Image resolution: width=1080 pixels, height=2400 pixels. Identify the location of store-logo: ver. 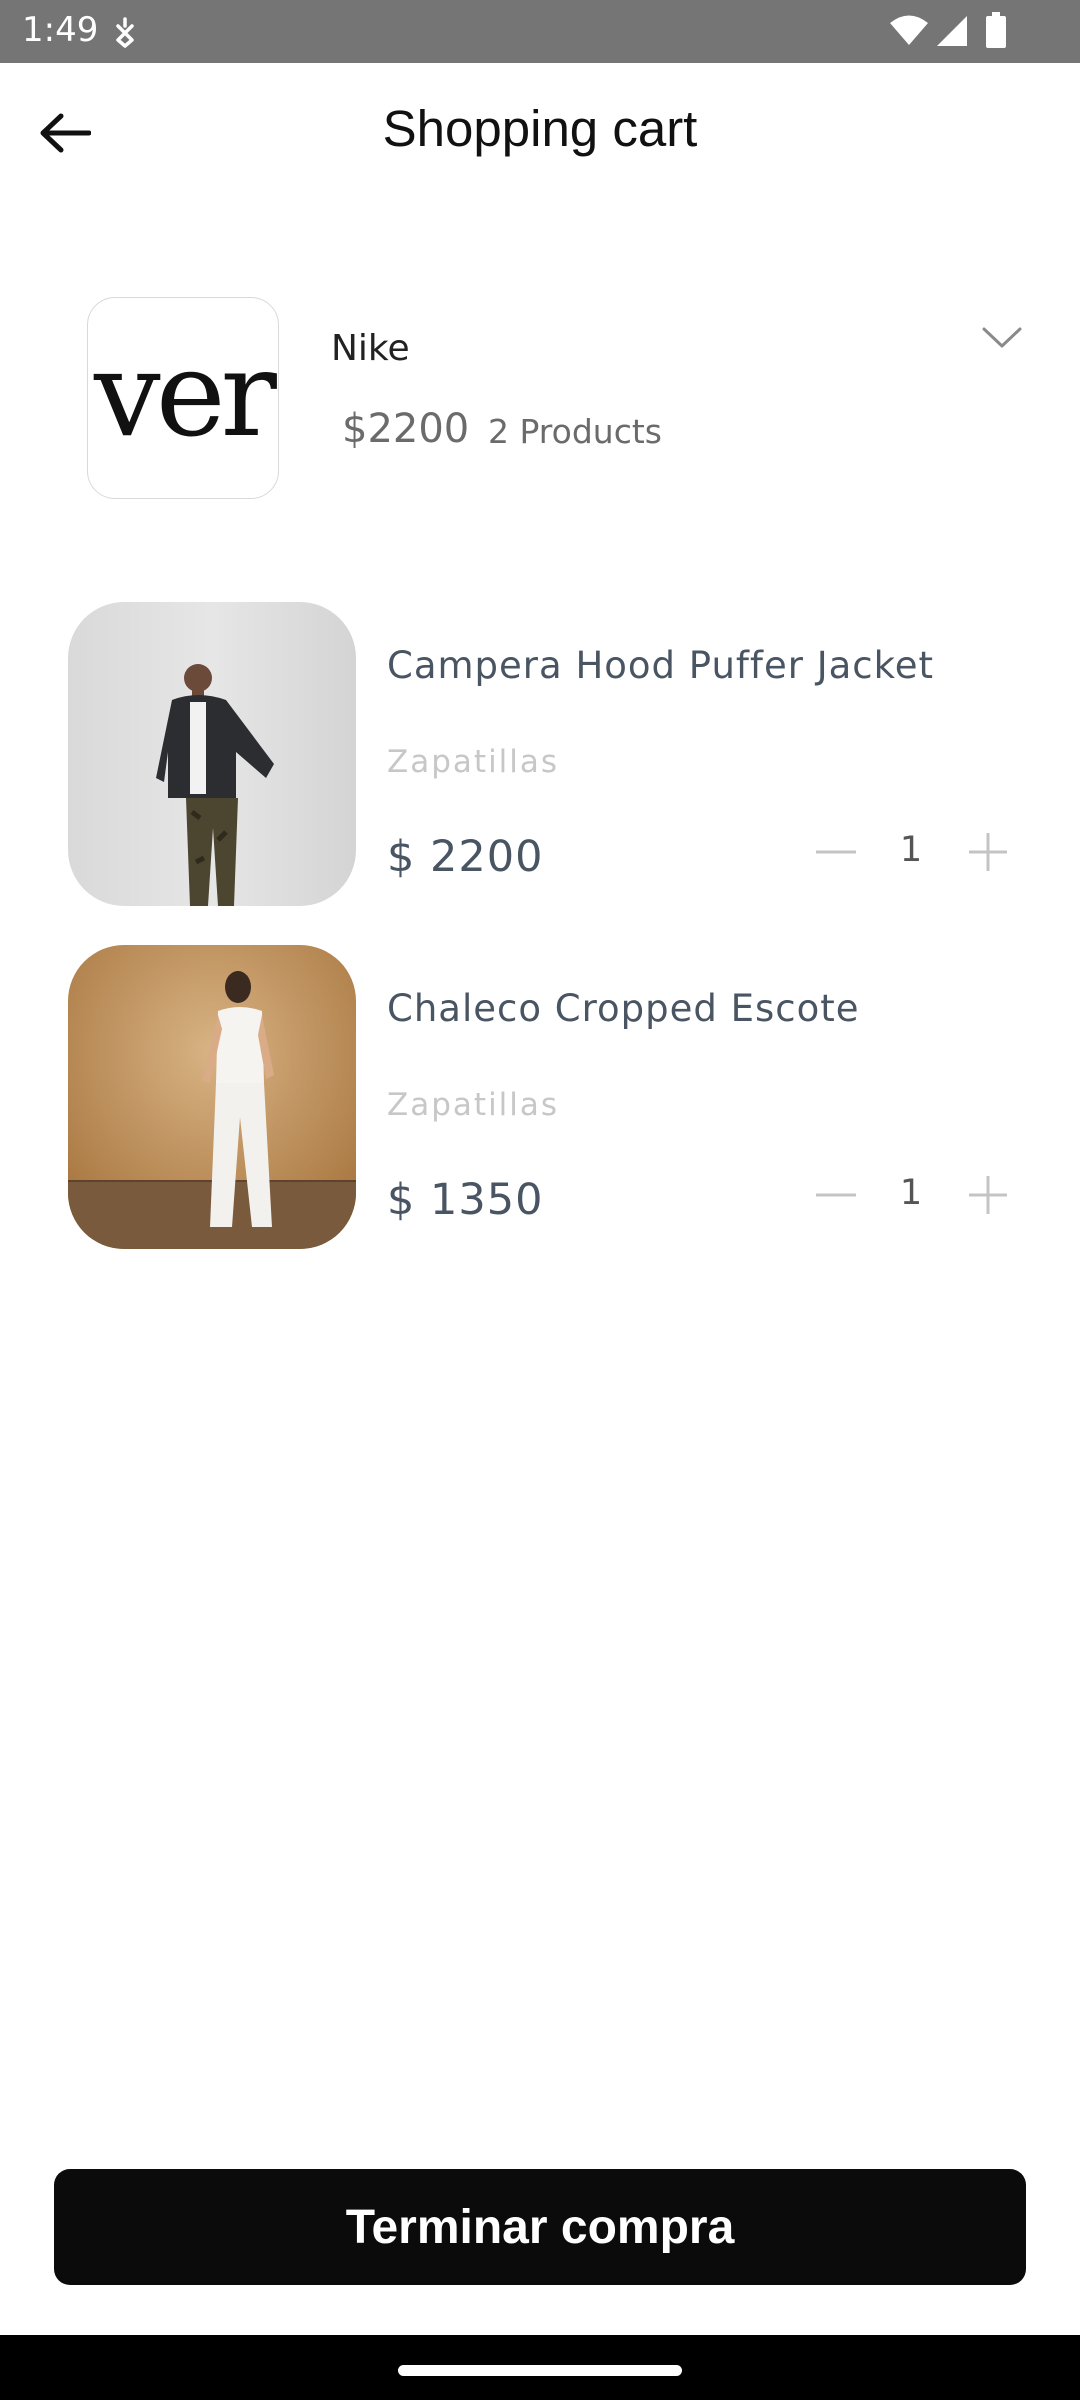
(183, 398).